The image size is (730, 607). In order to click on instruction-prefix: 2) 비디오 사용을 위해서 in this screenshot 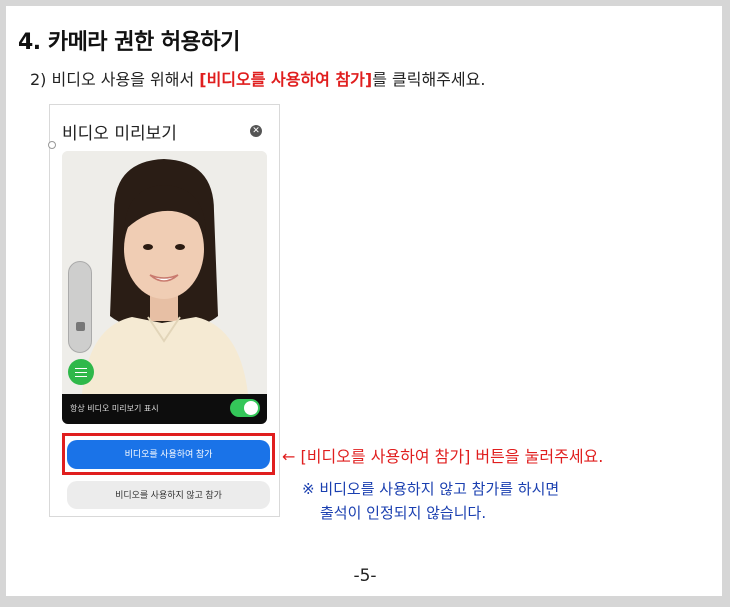, I will do `click(115, 79)`.